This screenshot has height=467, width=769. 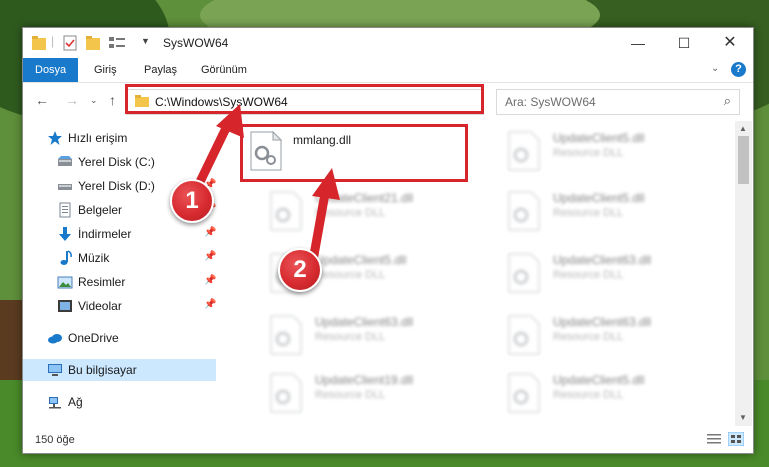 I want to click on sidebar-item-this-pc: Bu bilgisayar, so click(x=119, y=370).